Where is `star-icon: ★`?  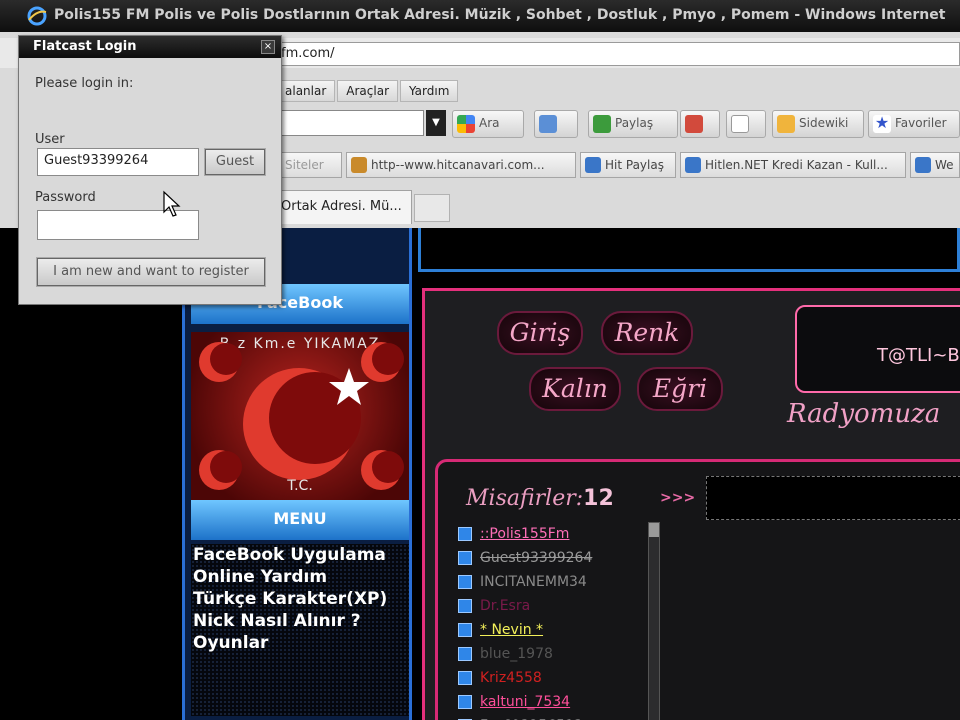
star-icon: ★ is located at coordinates (882, 123).